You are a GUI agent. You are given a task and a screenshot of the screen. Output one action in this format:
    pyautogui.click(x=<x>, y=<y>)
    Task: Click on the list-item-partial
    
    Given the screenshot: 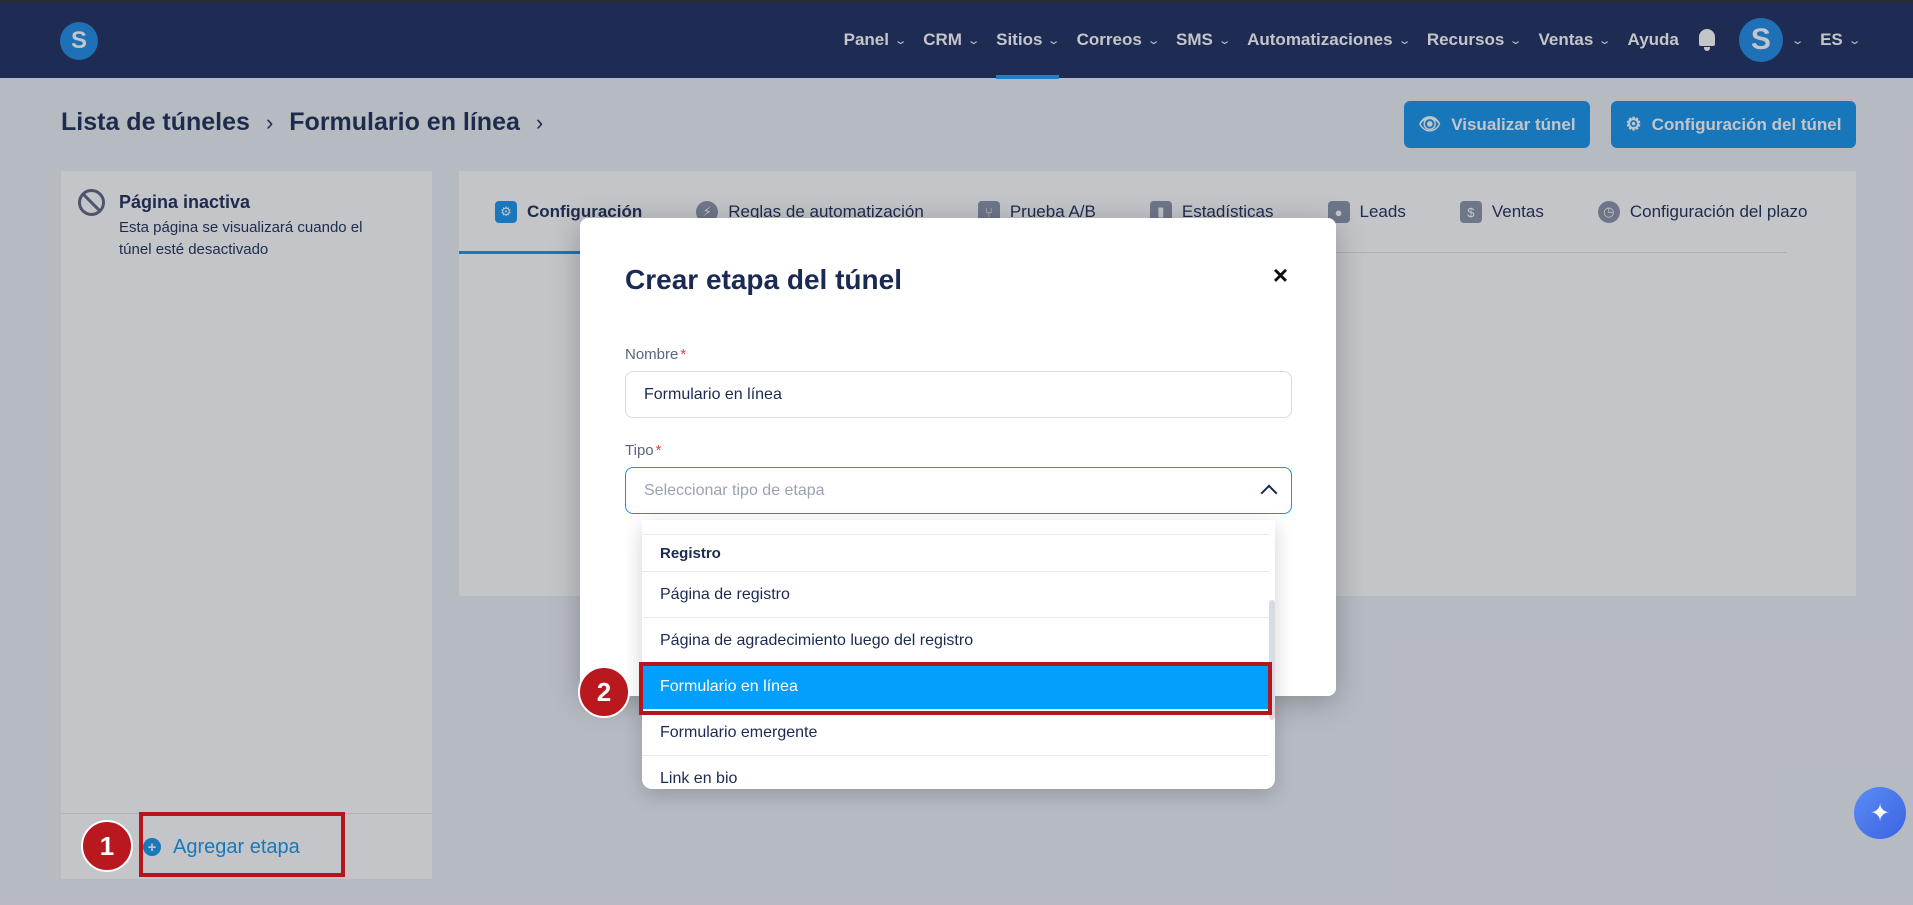 What is the action you would take?
    pyautogui.click(x=955, y=527)
    